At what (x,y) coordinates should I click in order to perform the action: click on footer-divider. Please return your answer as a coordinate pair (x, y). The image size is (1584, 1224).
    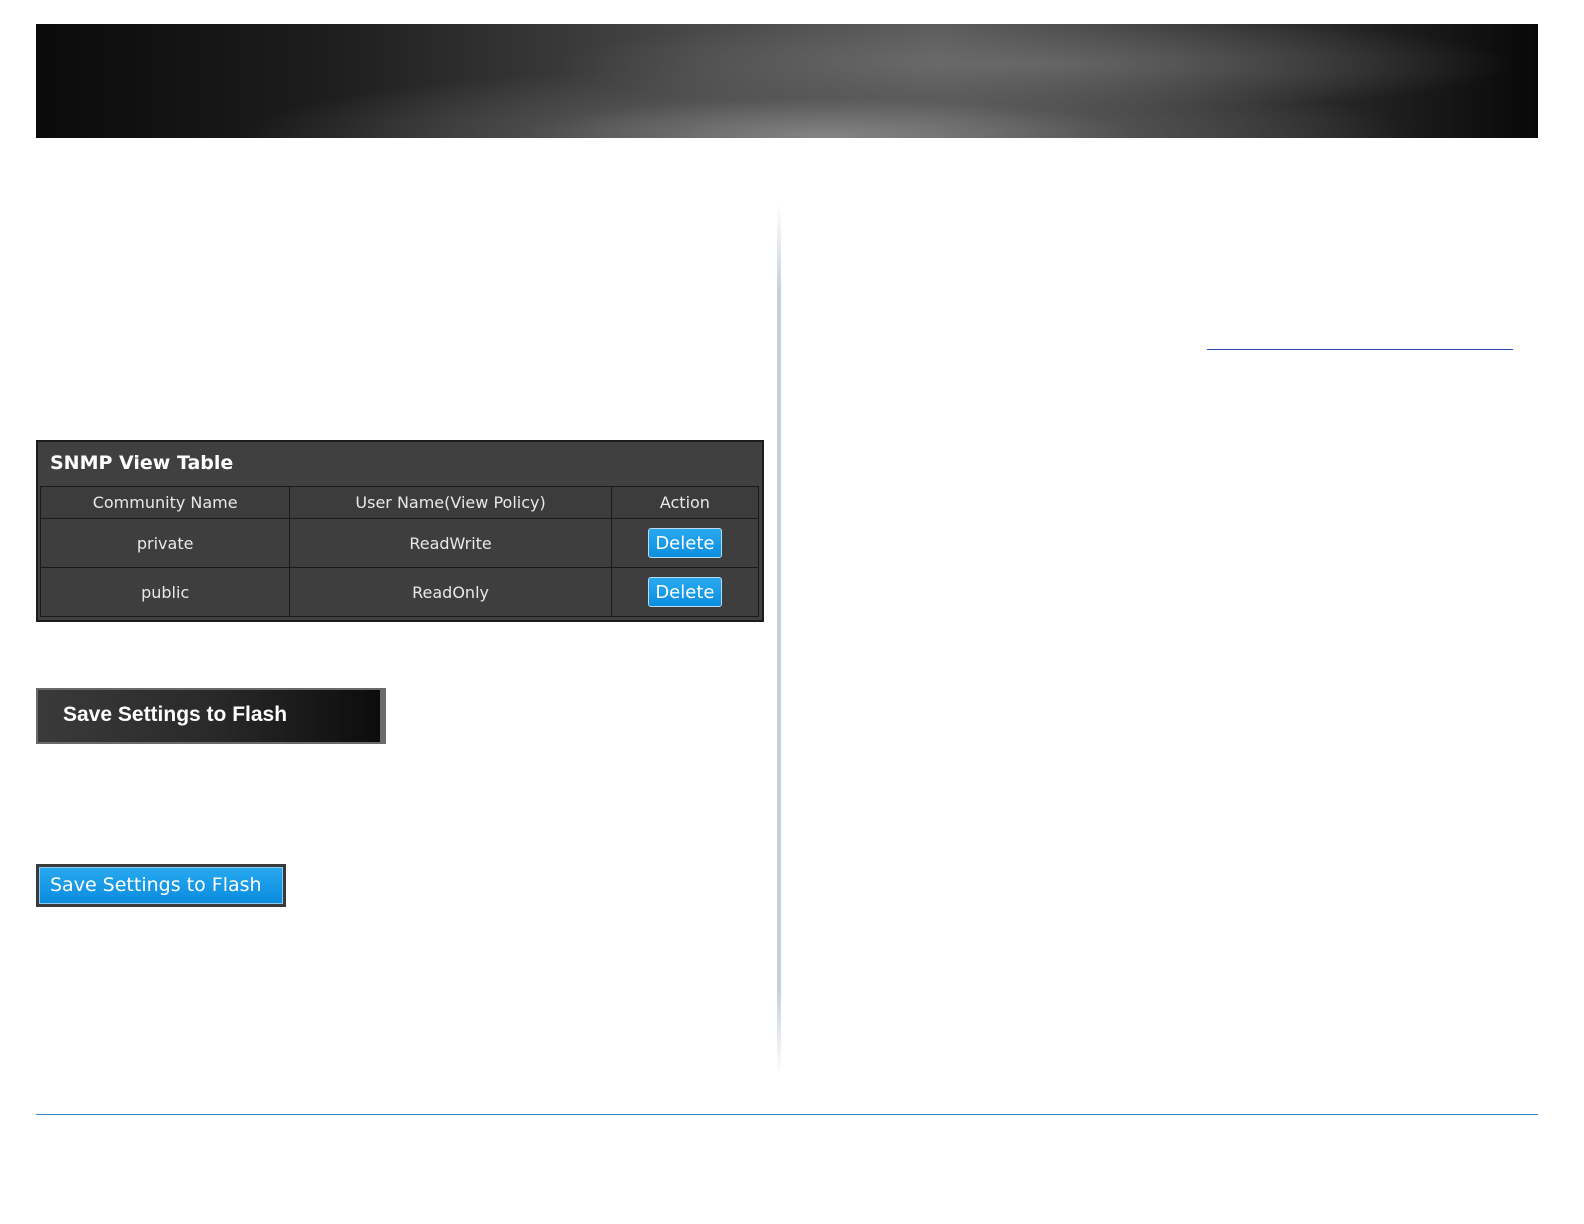
    Looking at the image, I should click on (787, 1114).